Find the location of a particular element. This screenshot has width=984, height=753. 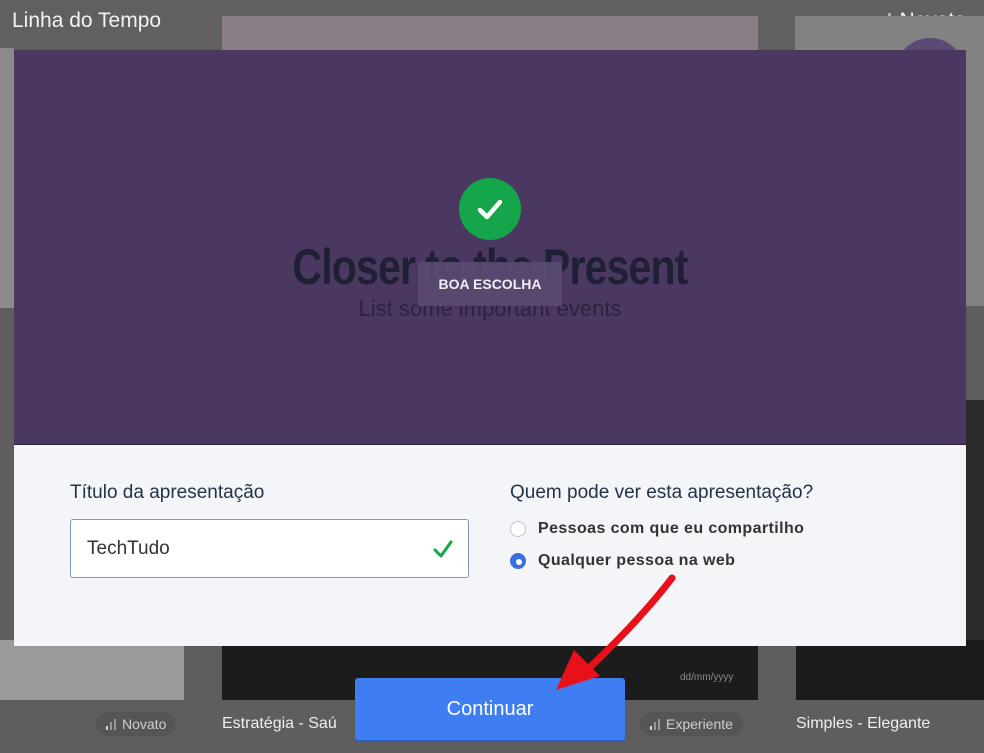

valid-check-icon is located at coordinates (443, 551).